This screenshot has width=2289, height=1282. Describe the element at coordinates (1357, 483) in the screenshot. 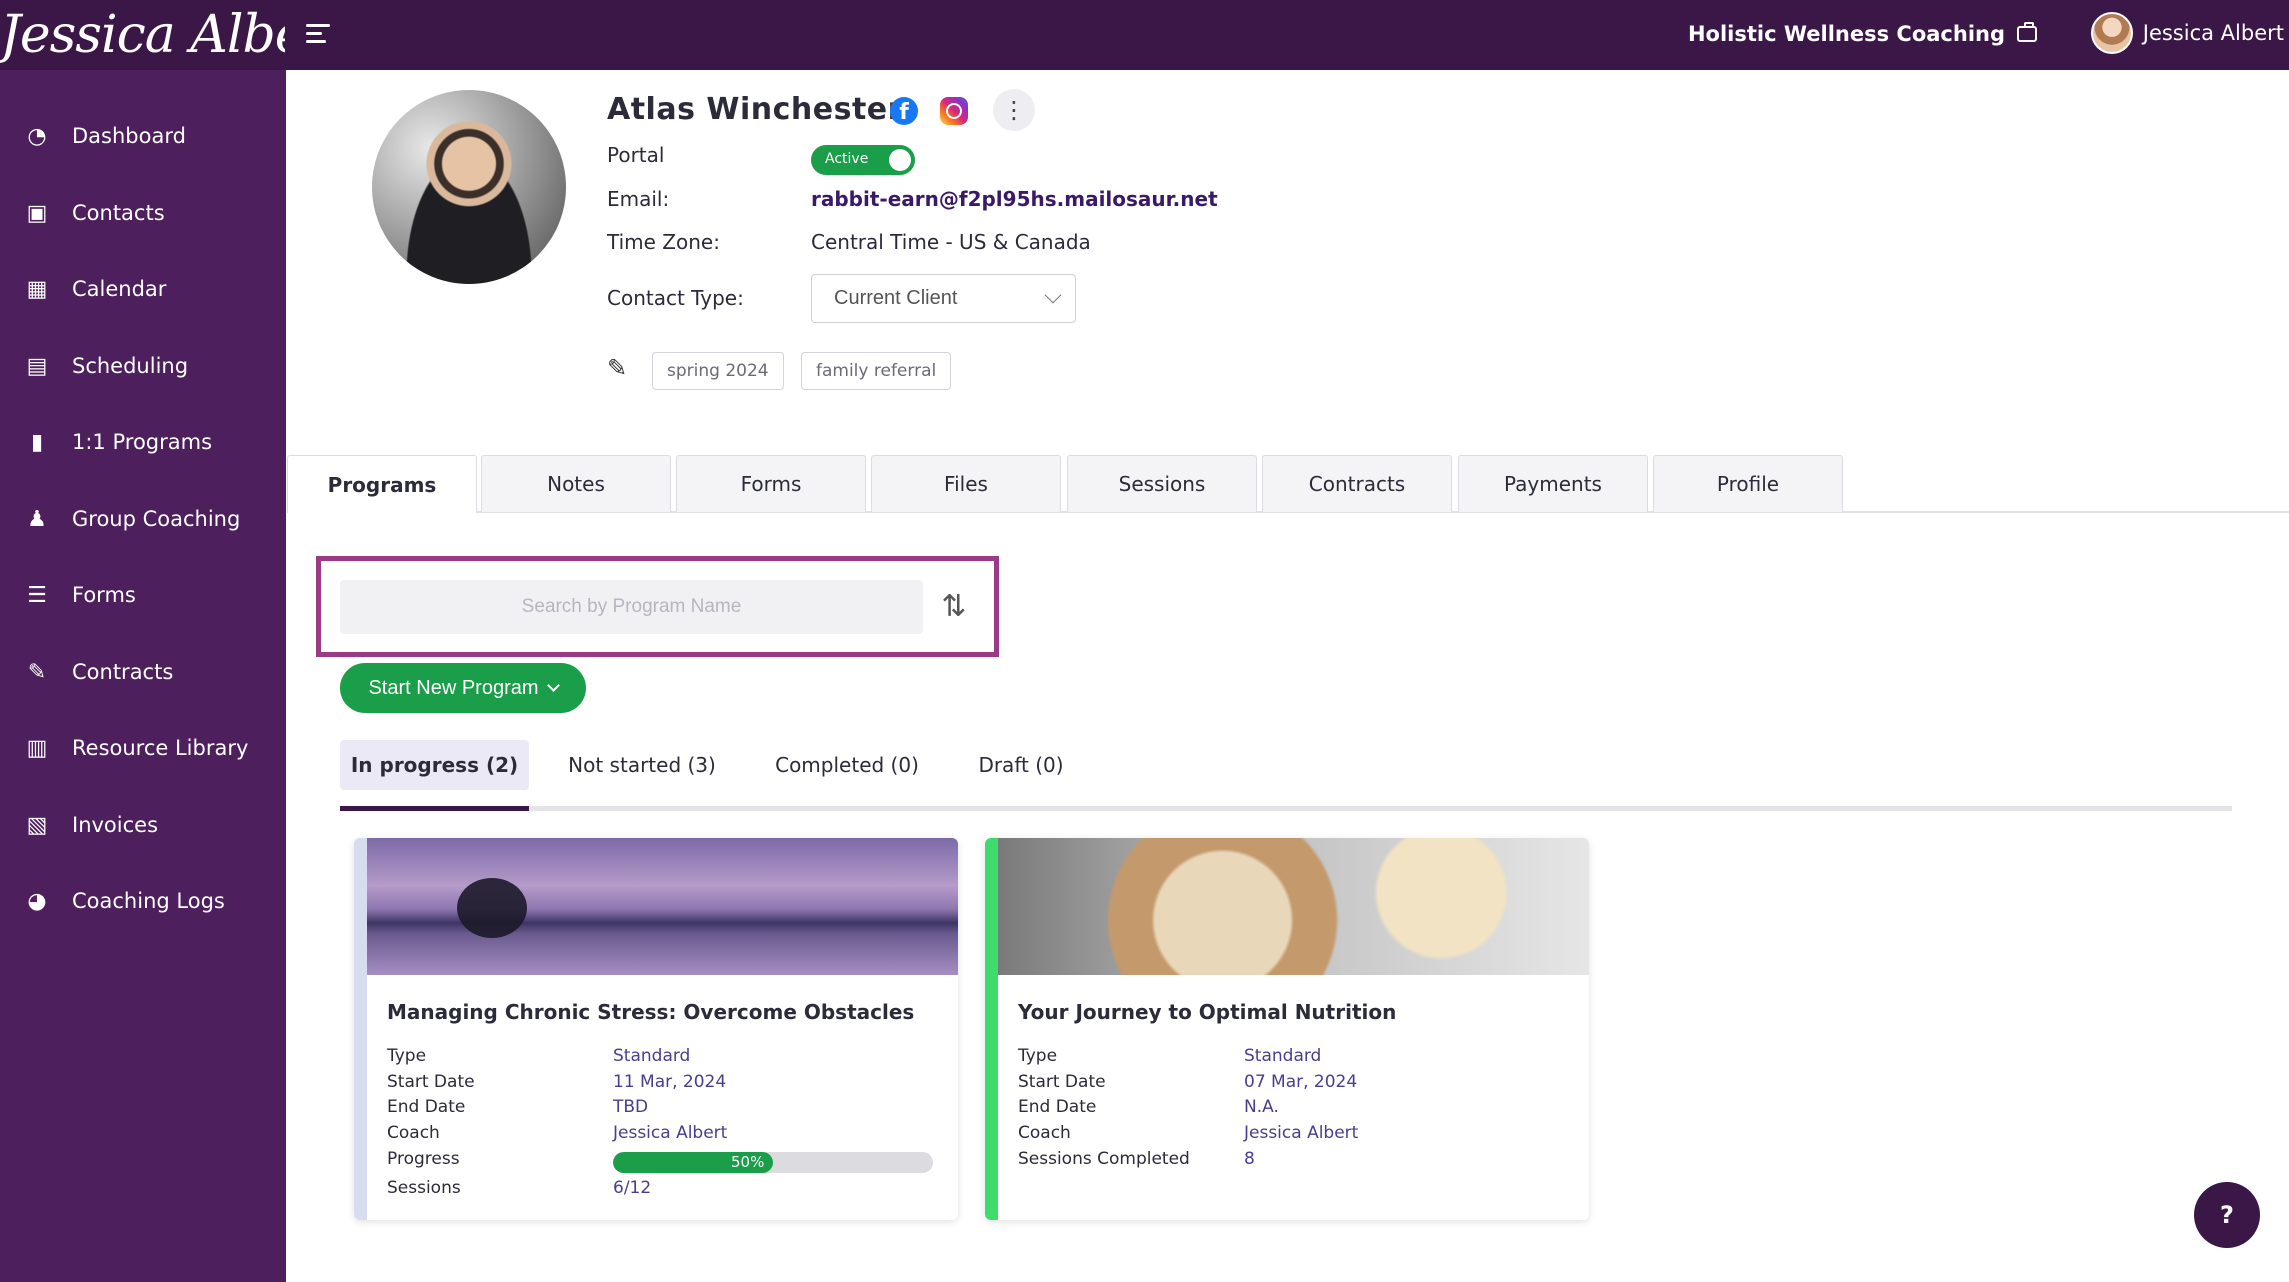

I see `tab-contracts: Contracts` at that location.